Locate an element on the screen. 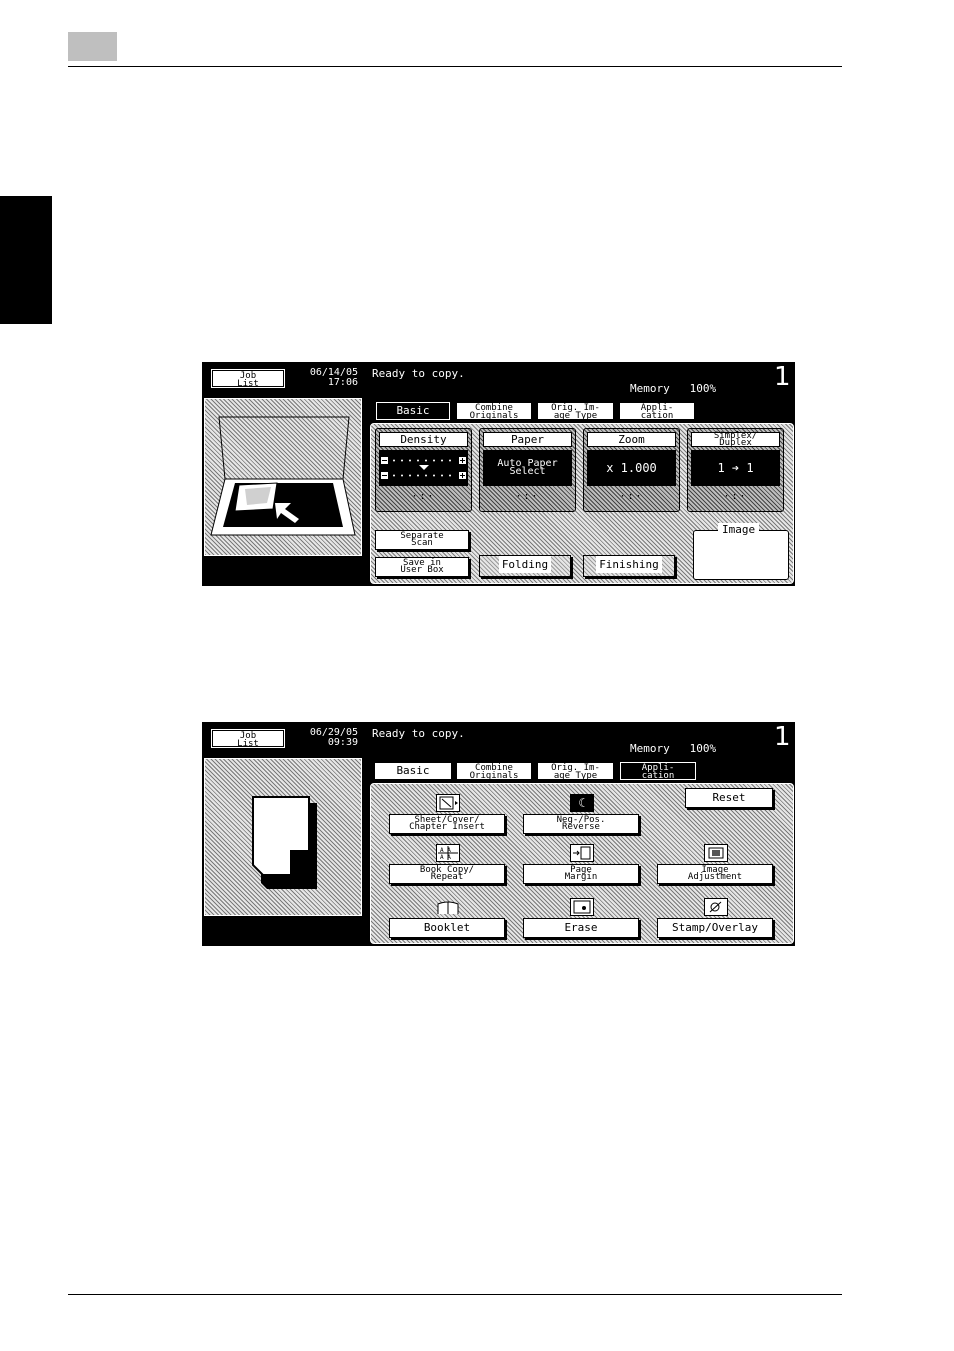  density-title: Density is located at coordinates (423, 439).